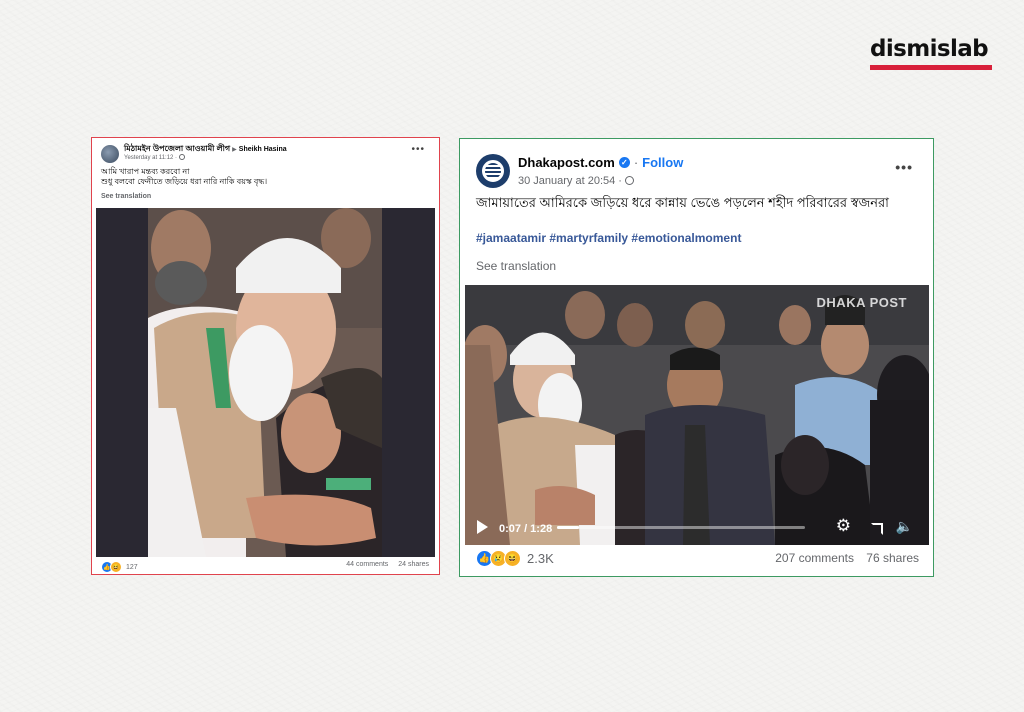 The image size is (1024, 712). I want to click on engagement-stats: 44 comments 24 shares, so click(383, 564).